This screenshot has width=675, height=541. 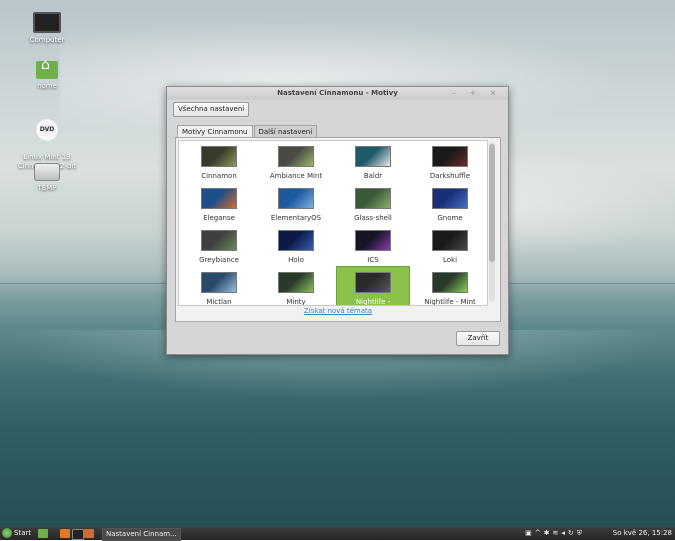 I want to click on theme-item: Greybiance, so click(x=219, y=247).